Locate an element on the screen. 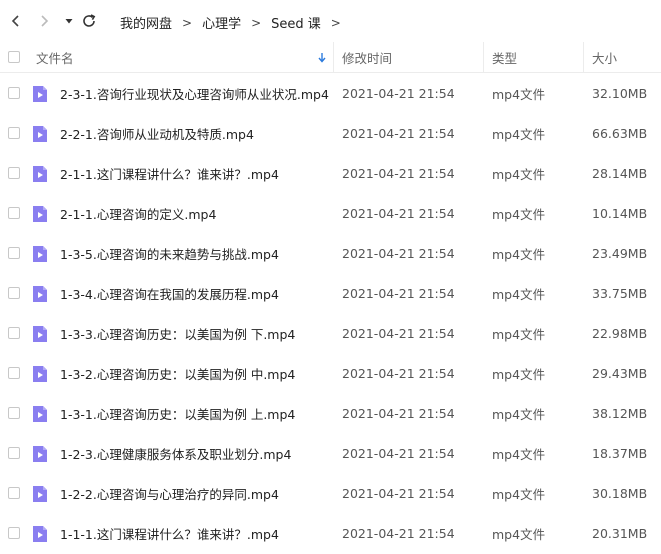  file-size: 29.43MB is located at coordinates (620, 373).